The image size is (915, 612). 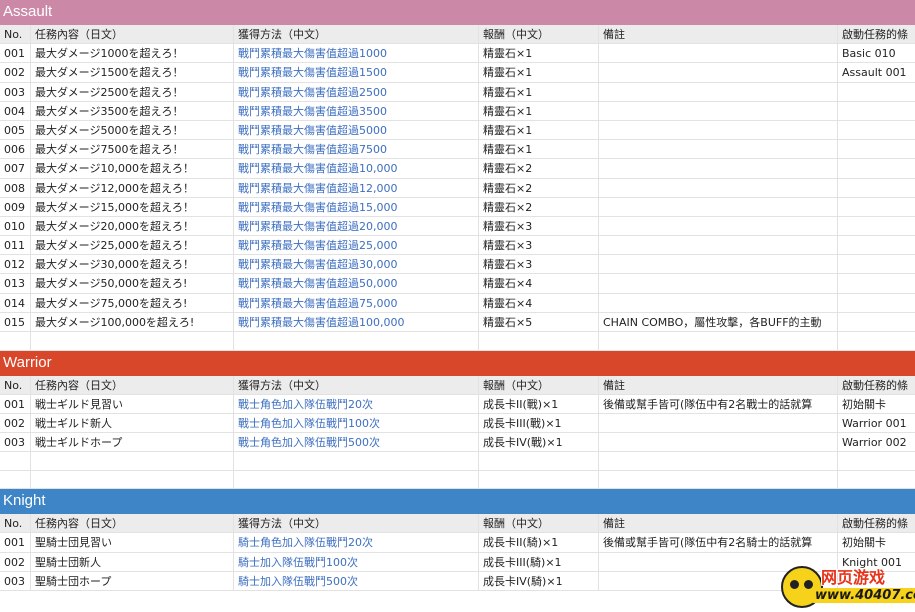 I want to click on table-cell: 007, so click(x=15, y=168).